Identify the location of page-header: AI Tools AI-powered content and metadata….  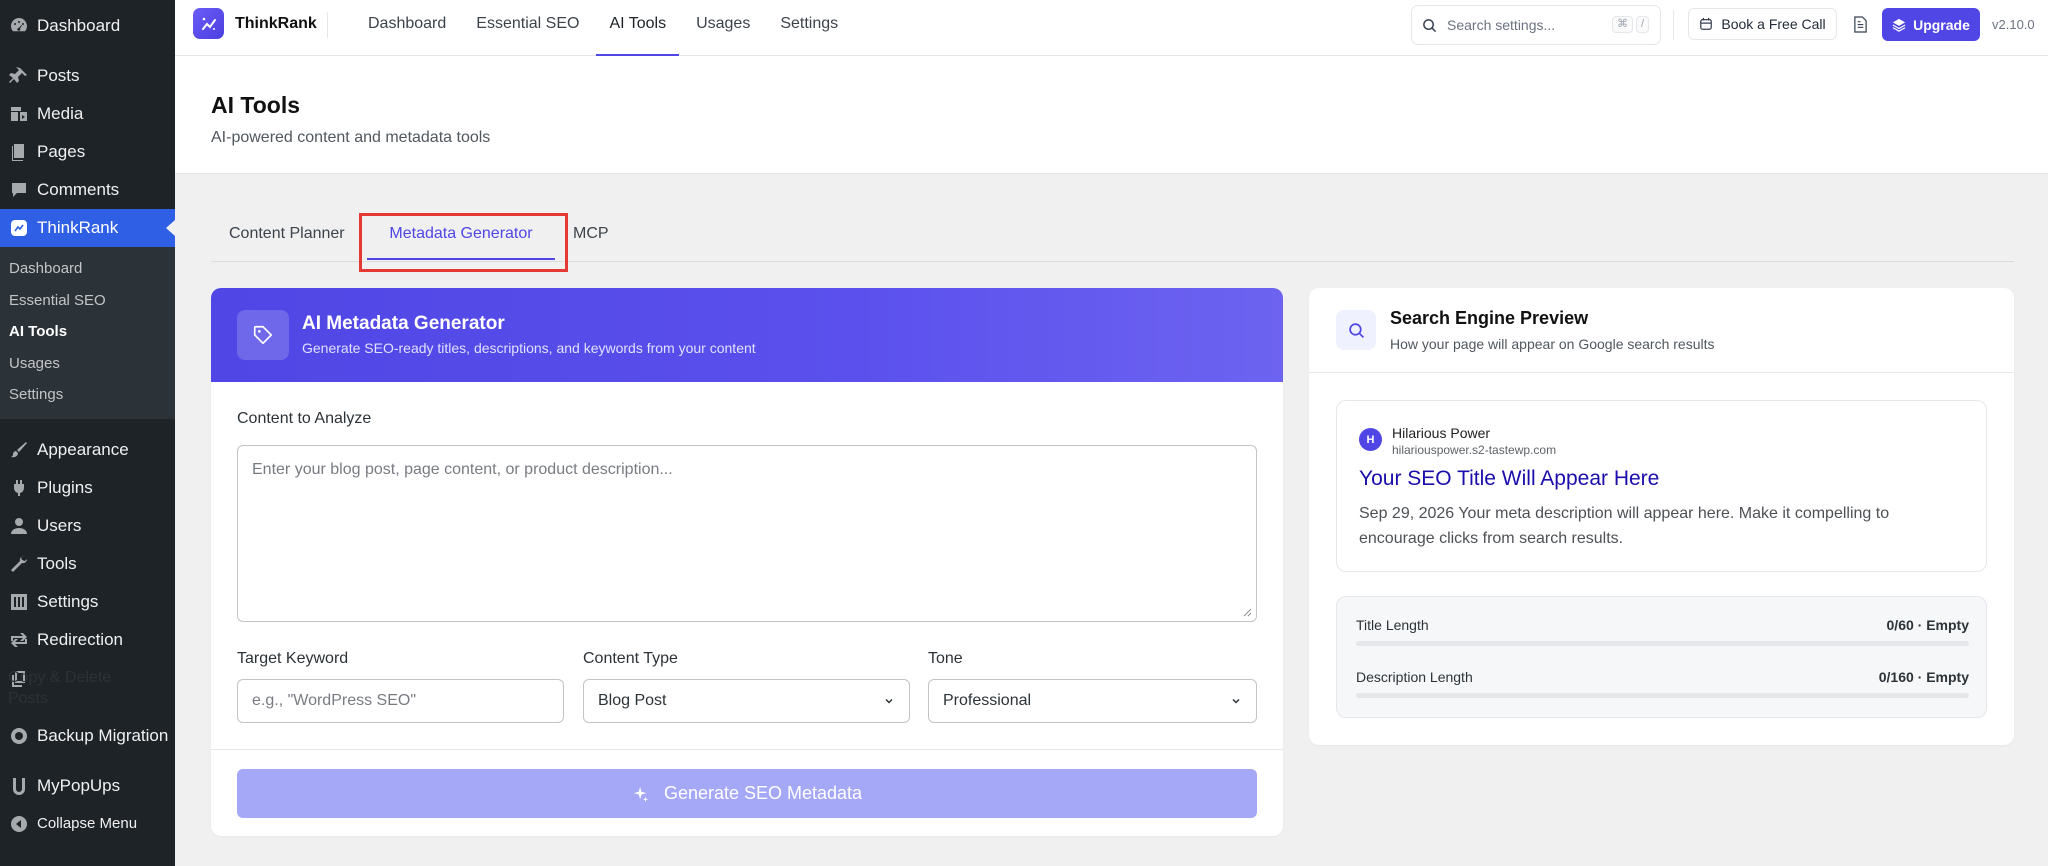
(1111, 115).